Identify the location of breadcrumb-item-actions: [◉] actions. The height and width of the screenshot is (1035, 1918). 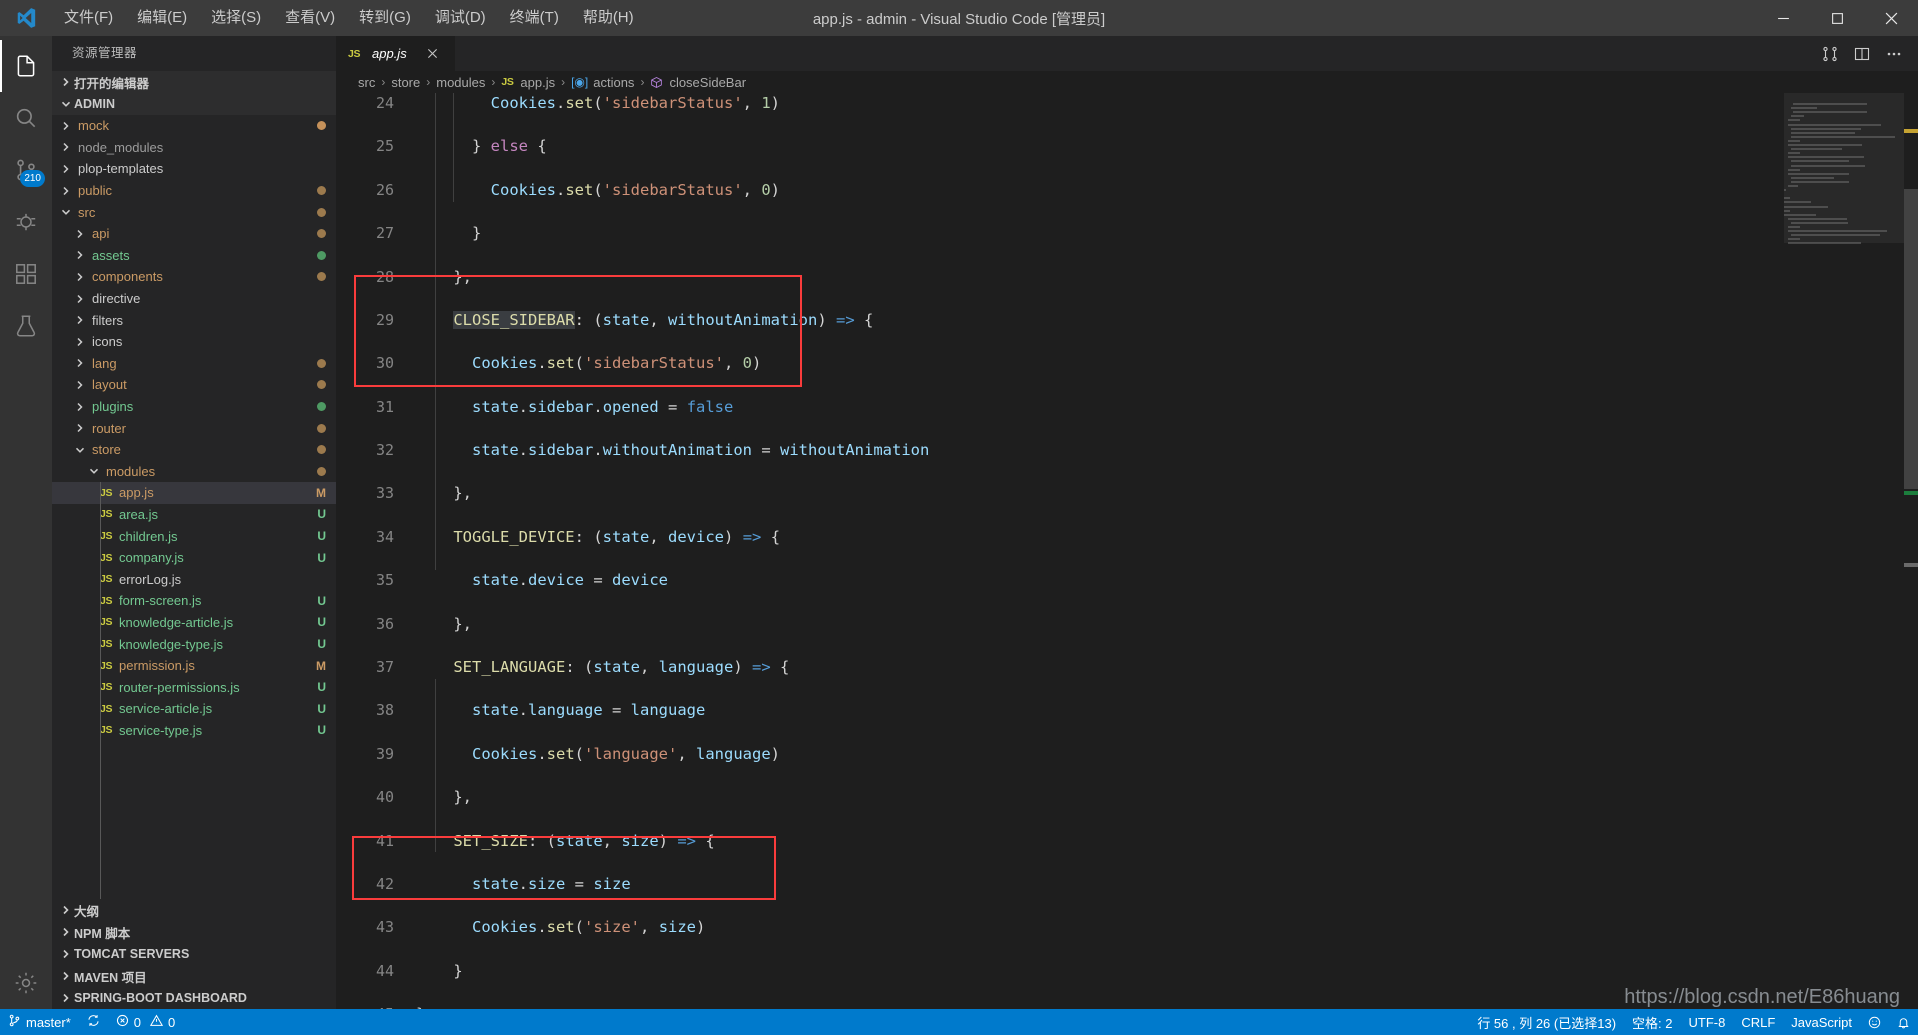
(602, 82).